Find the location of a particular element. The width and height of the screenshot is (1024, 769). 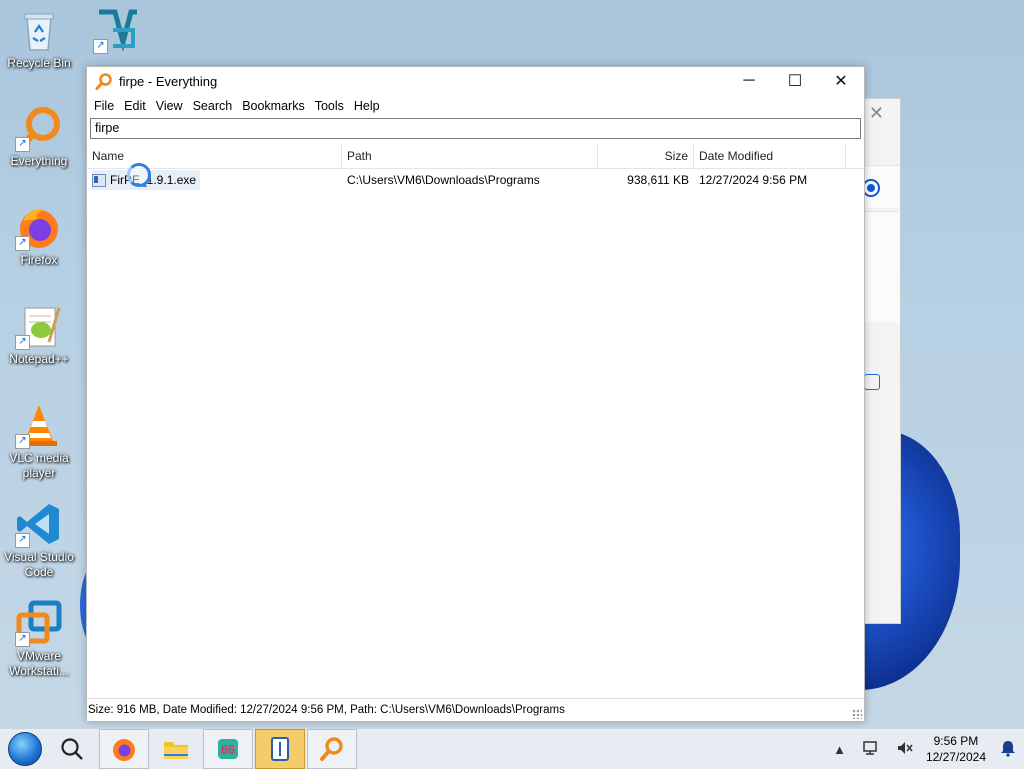

expand-icon is located at coordinates (872, 382).